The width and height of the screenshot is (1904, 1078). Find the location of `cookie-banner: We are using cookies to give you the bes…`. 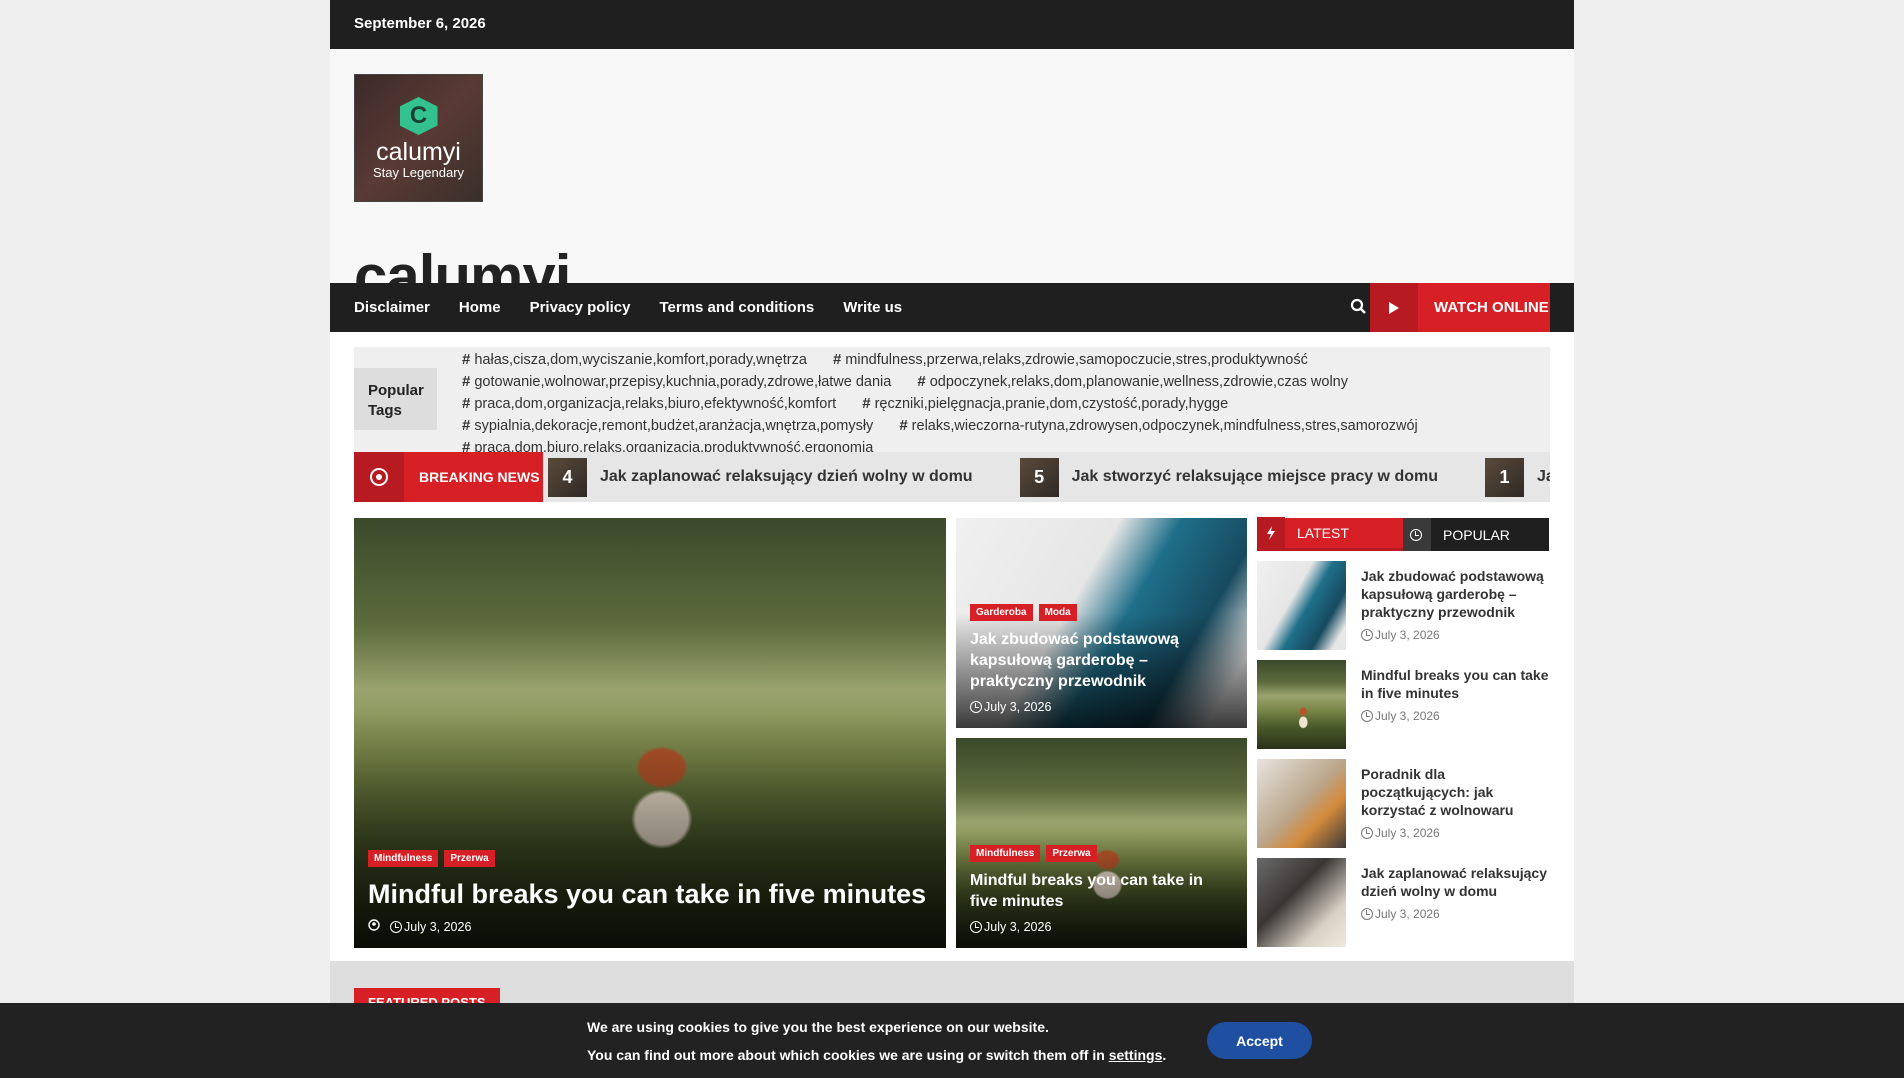

cookie-banner: We are using cookies to give you the bes… is located at coordinates (952, 1040).